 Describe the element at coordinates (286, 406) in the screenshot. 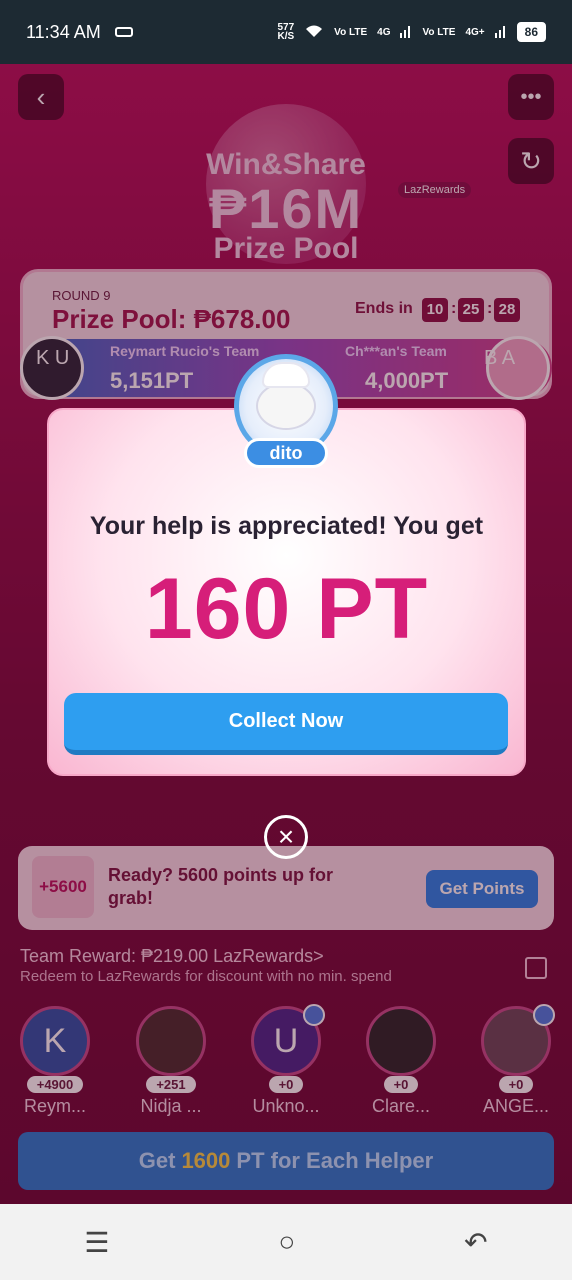

I see `seal-mascot-icon` at that location.